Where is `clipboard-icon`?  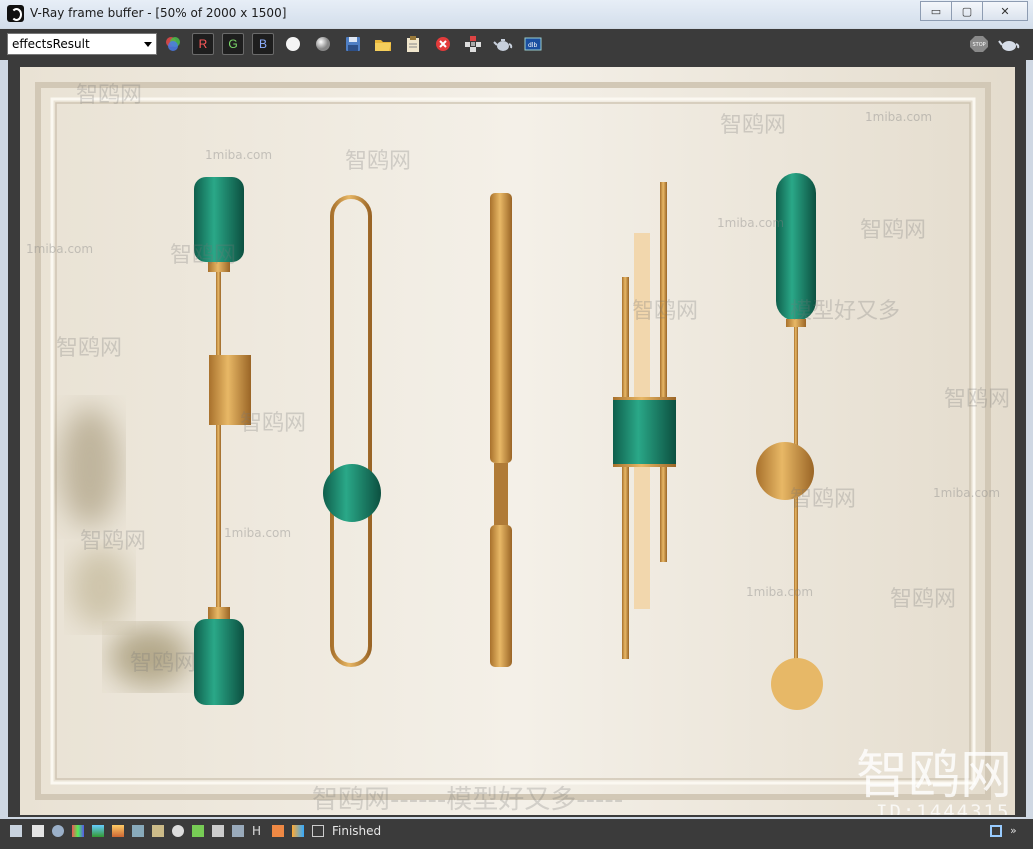 clipboard-icon is located at coordinates (413, 44).